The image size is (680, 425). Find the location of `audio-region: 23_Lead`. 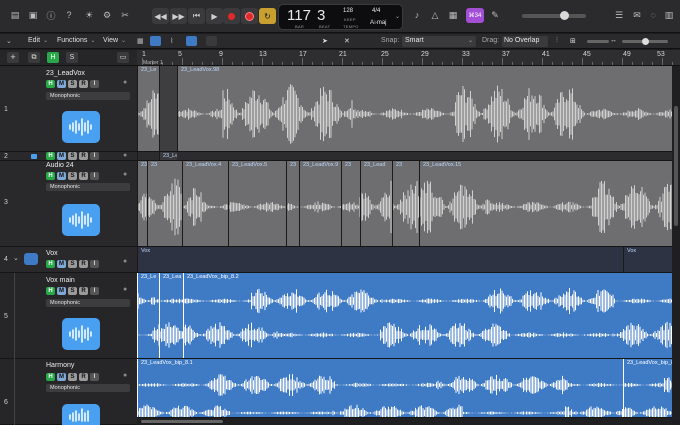

audio-region: 23_Lead is located at coordinates (376, 203).